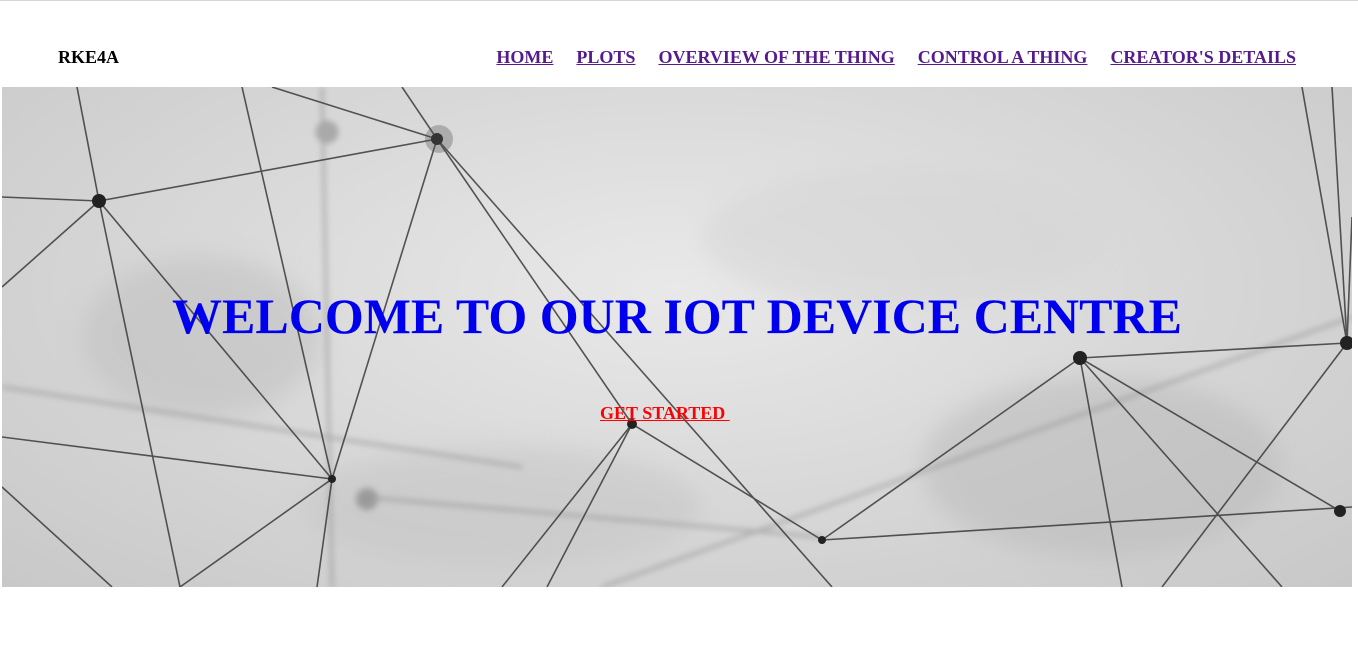 This screenshot has width=1358, height=645. I want to click on hero-title: WELCOME TO OUR IOT DEVICE CENTRE, so click(677, 316).